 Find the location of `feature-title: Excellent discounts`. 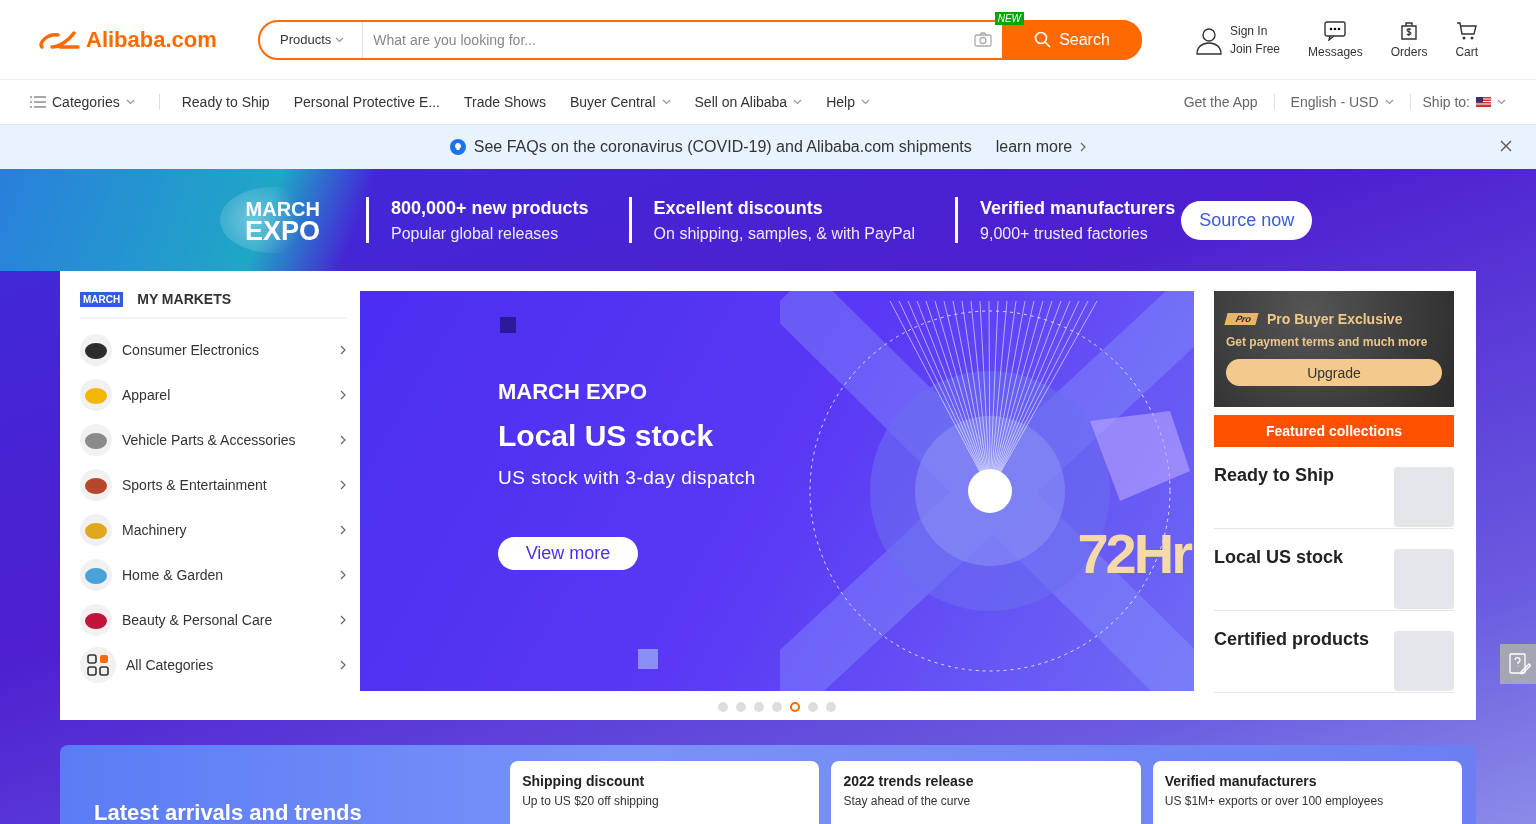

feature-title: Excellent discounts is located at coordinates (738, 208).